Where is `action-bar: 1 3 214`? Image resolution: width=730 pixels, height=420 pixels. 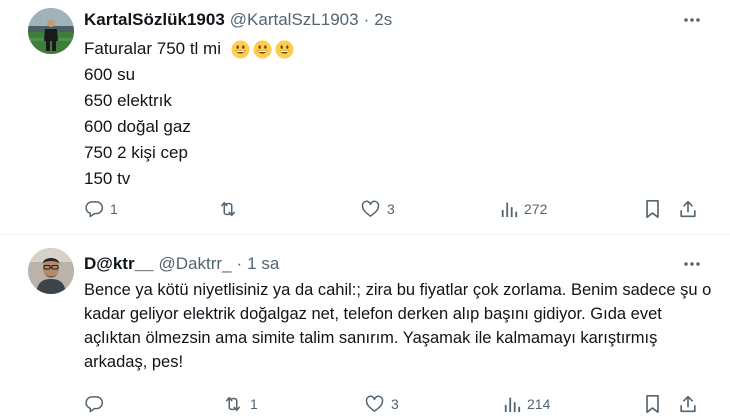 action-bar: 1 3 214 is located at coordinates (399, 404).